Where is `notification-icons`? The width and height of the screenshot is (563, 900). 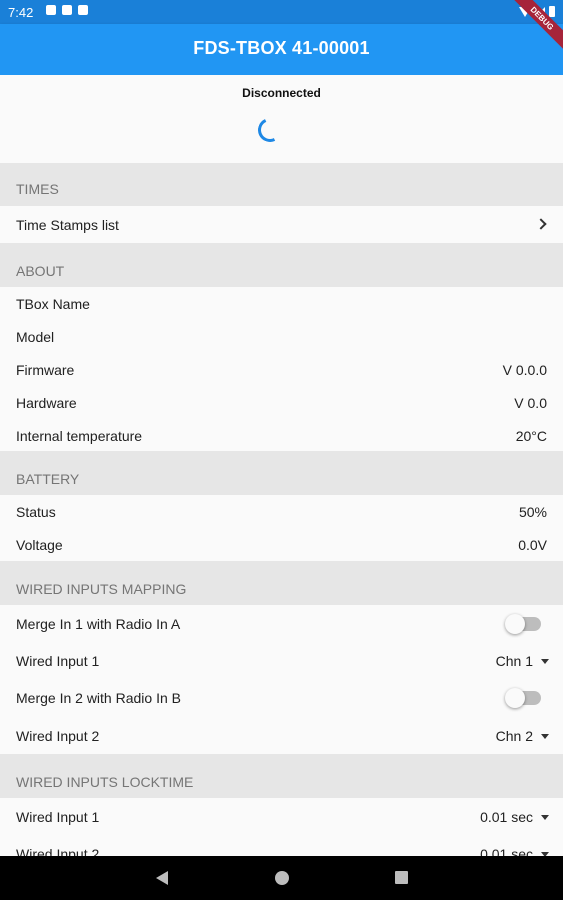 notification-icons is located at coordinates (67, 10).